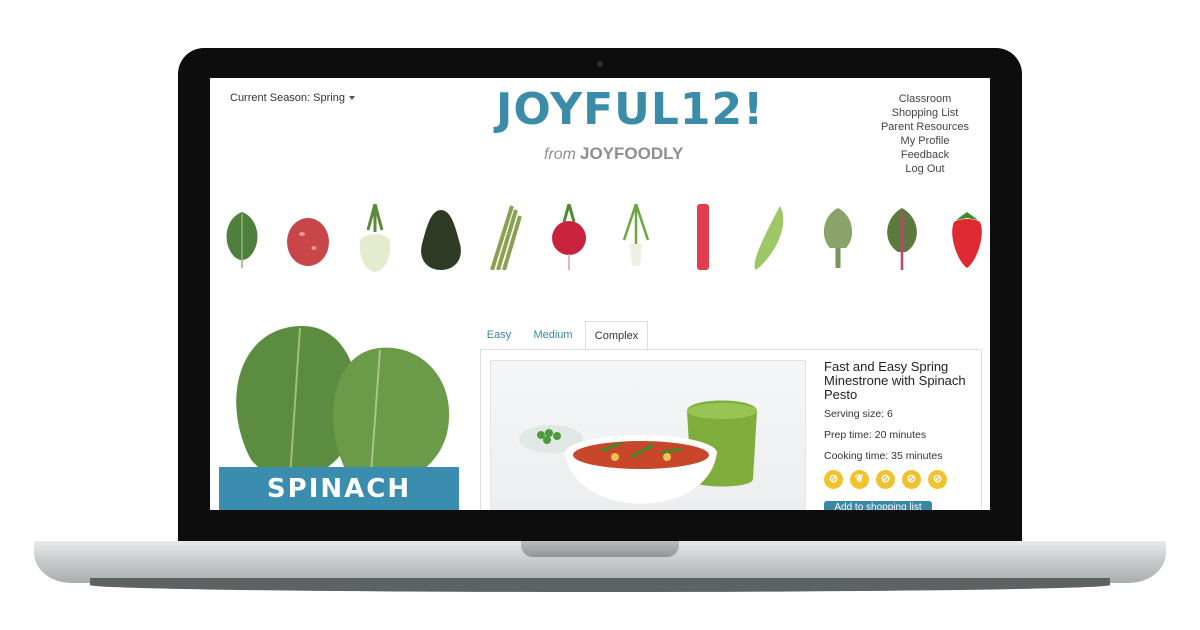 The height and width of the screenshot is (630, 1200). I want to click on snap-pea-icon, so click(768, 238).